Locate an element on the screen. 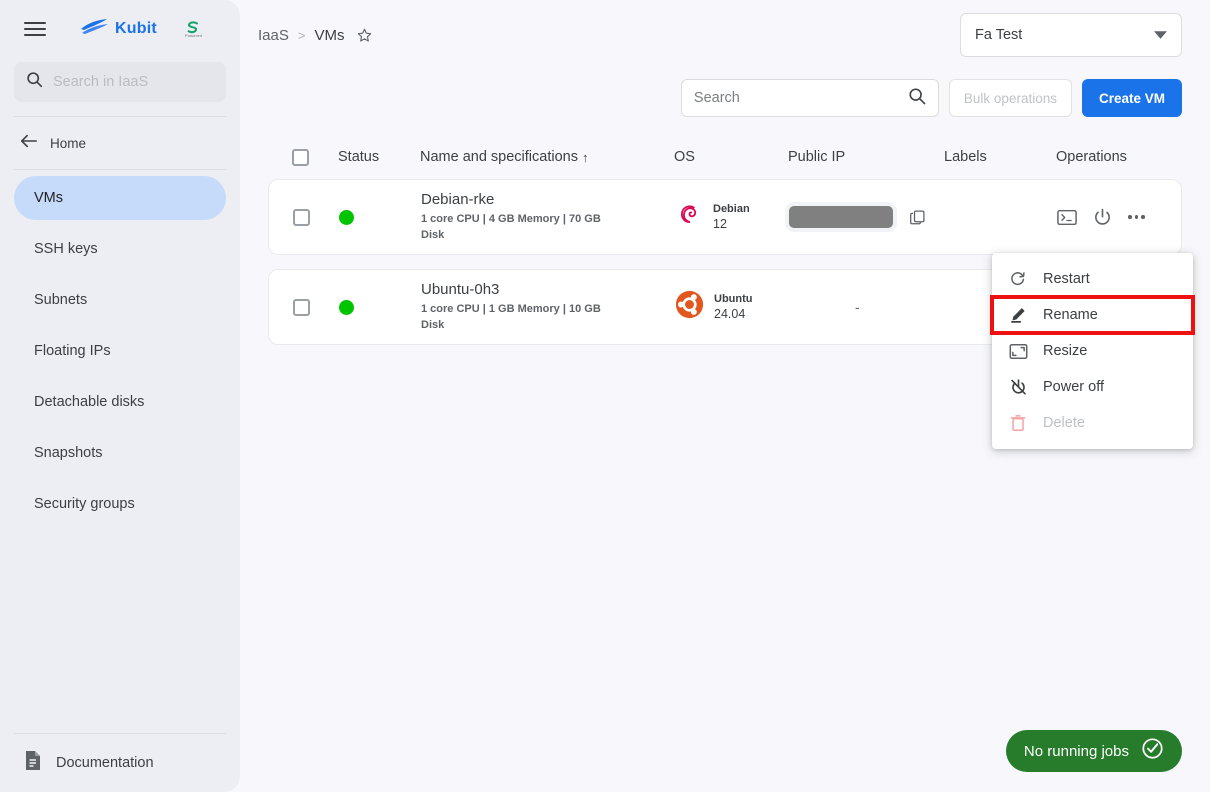 The image size is (1210, 792). bulk-operations-label: Bulk operations is located at coordinates (1010, 98).